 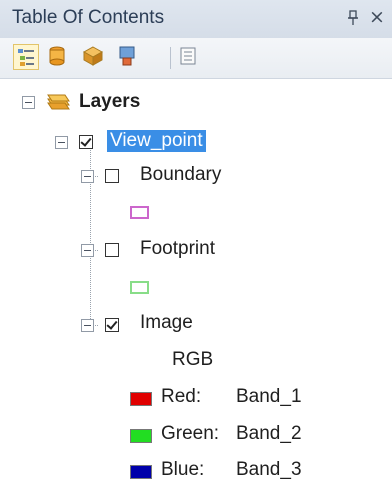 I want to click on list-by-visibility-icon, so click(x=93, y=56).